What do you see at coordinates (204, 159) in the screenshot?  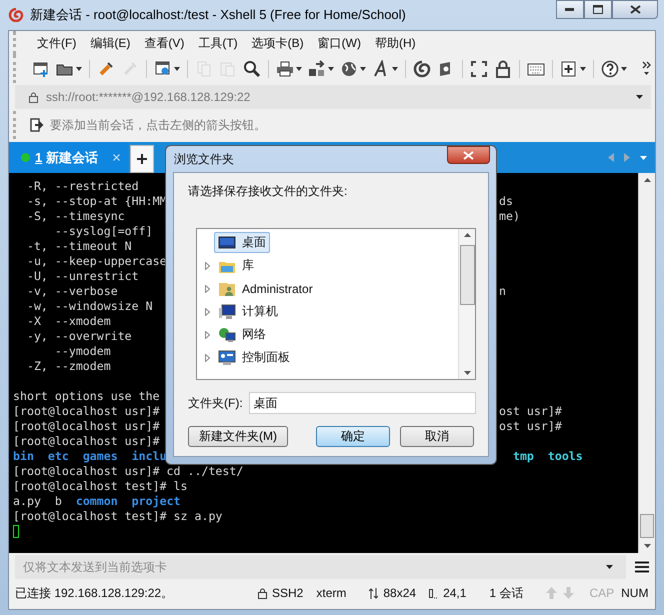 I see `dialog-title: 浏览文件夹` at bounding box center [204, 159].